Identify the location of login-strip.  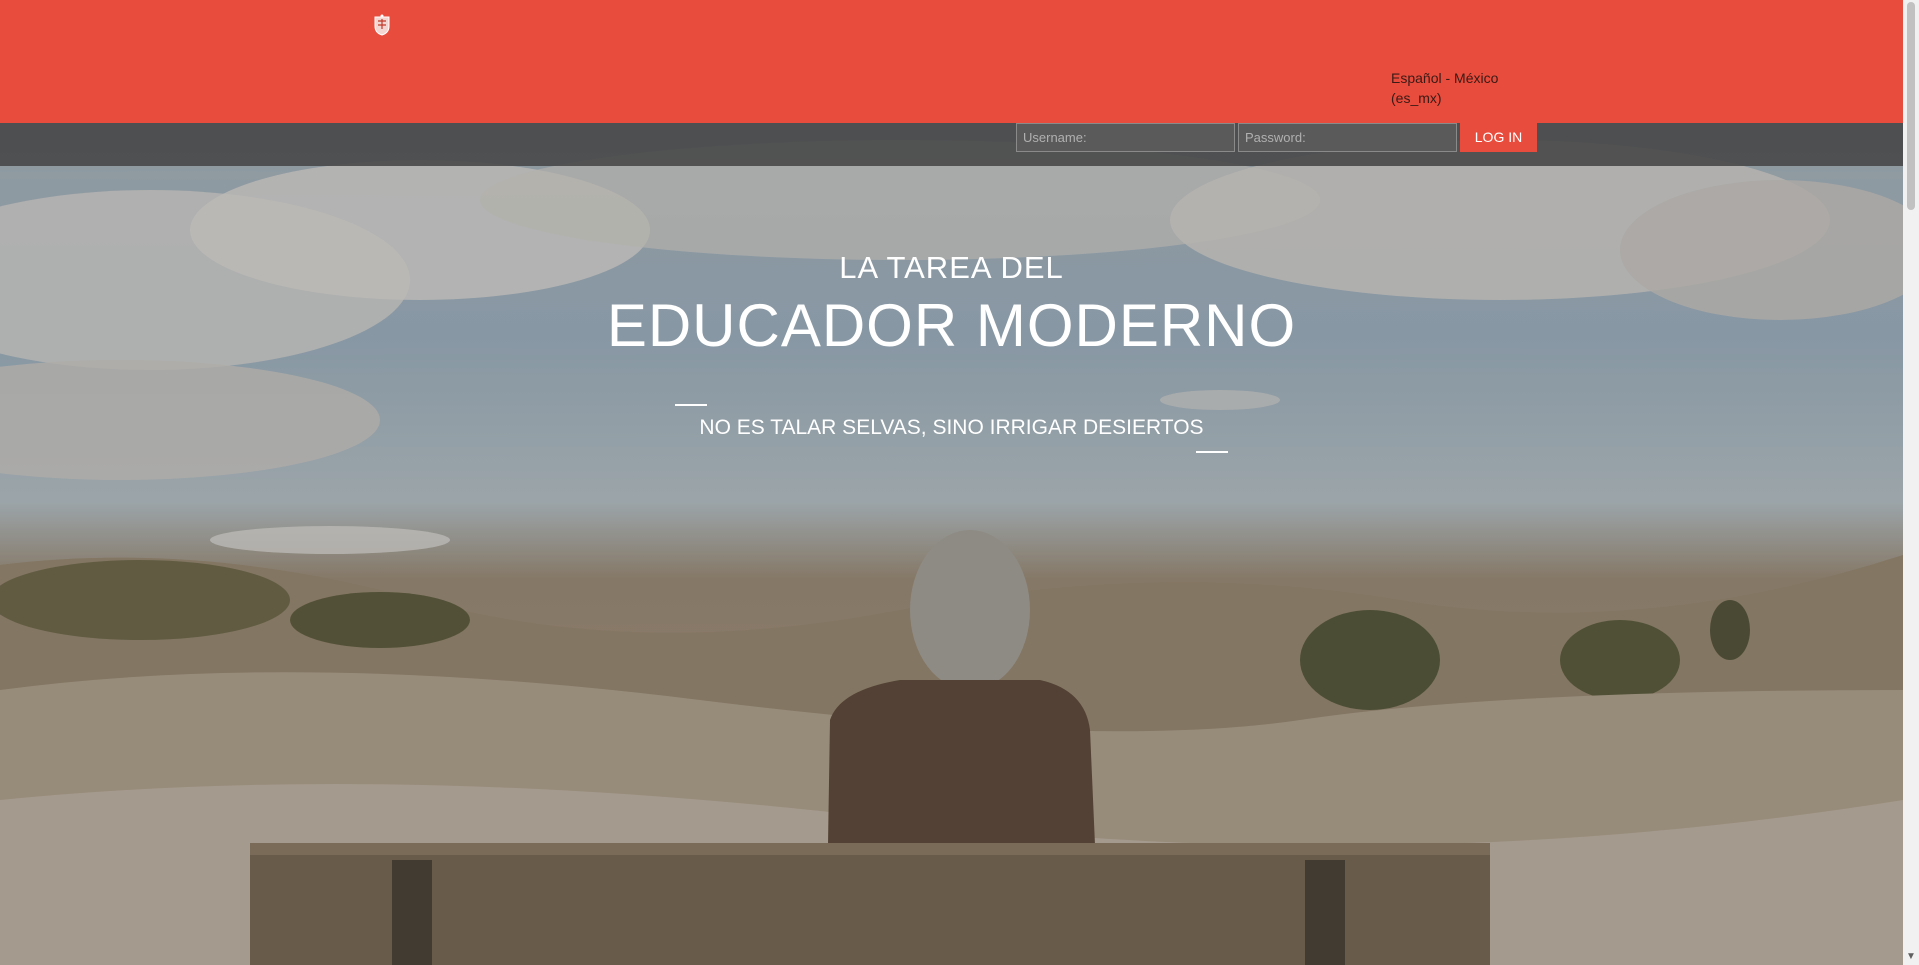
(951, 144).